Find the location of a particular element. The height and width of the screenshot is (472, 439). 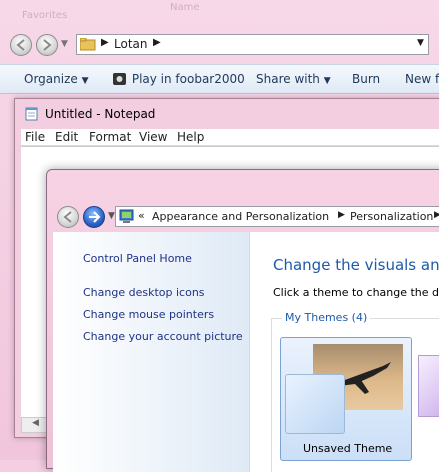

theme-tile-unsaved: Unsaved Theme is located at coordinates (346, 399).